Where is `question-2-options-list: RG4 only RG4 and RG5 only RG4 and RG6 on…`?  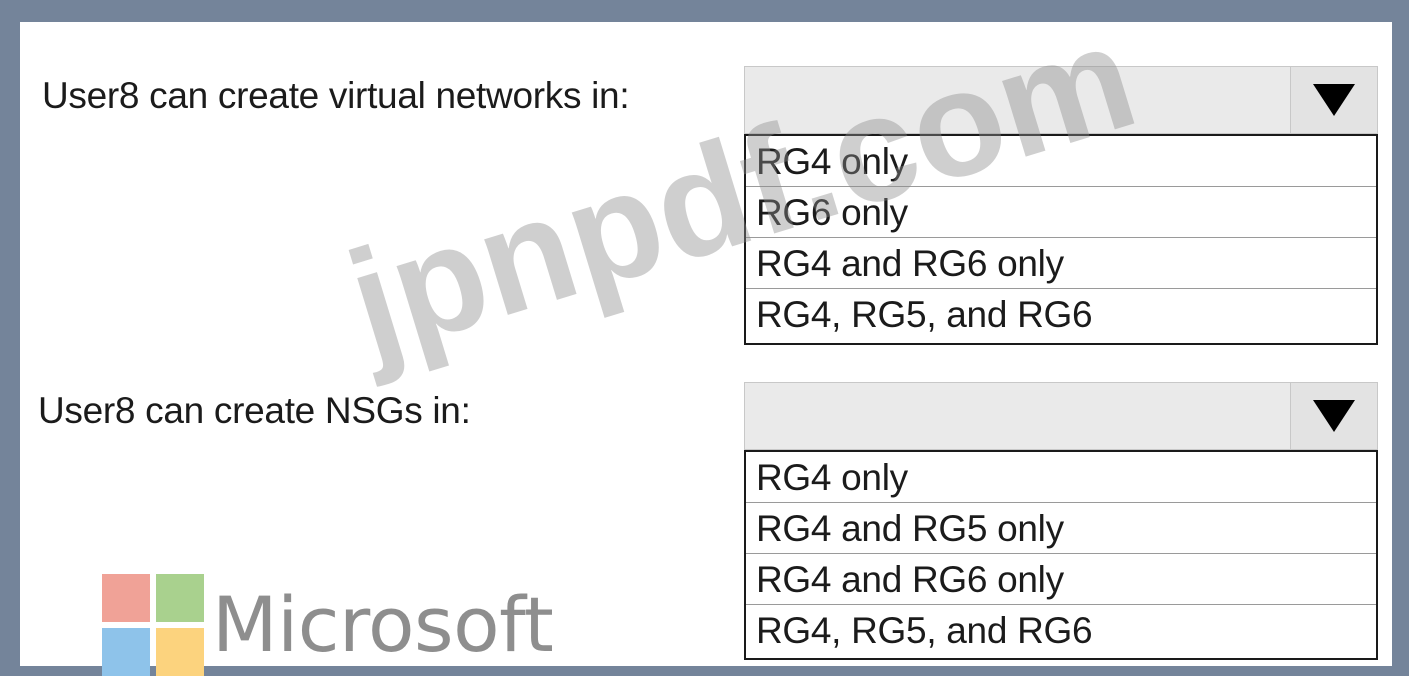 question-2-options-list: RG4 only RG4 and RG5 only RG4 and RG6 on… is located at coordinates (1061, 555).